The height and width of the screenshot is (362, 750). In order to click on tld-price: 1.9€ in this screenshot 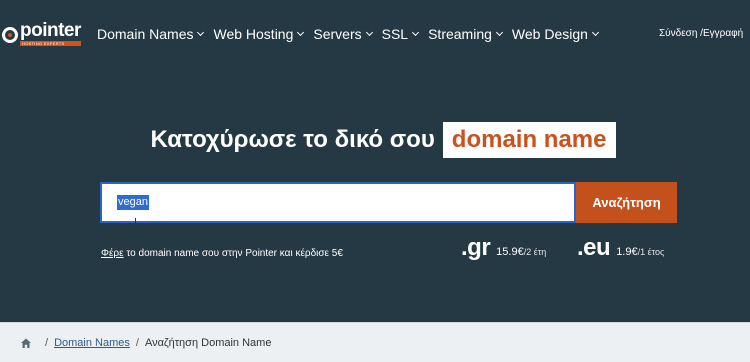, I will do `click(627, 252)`.